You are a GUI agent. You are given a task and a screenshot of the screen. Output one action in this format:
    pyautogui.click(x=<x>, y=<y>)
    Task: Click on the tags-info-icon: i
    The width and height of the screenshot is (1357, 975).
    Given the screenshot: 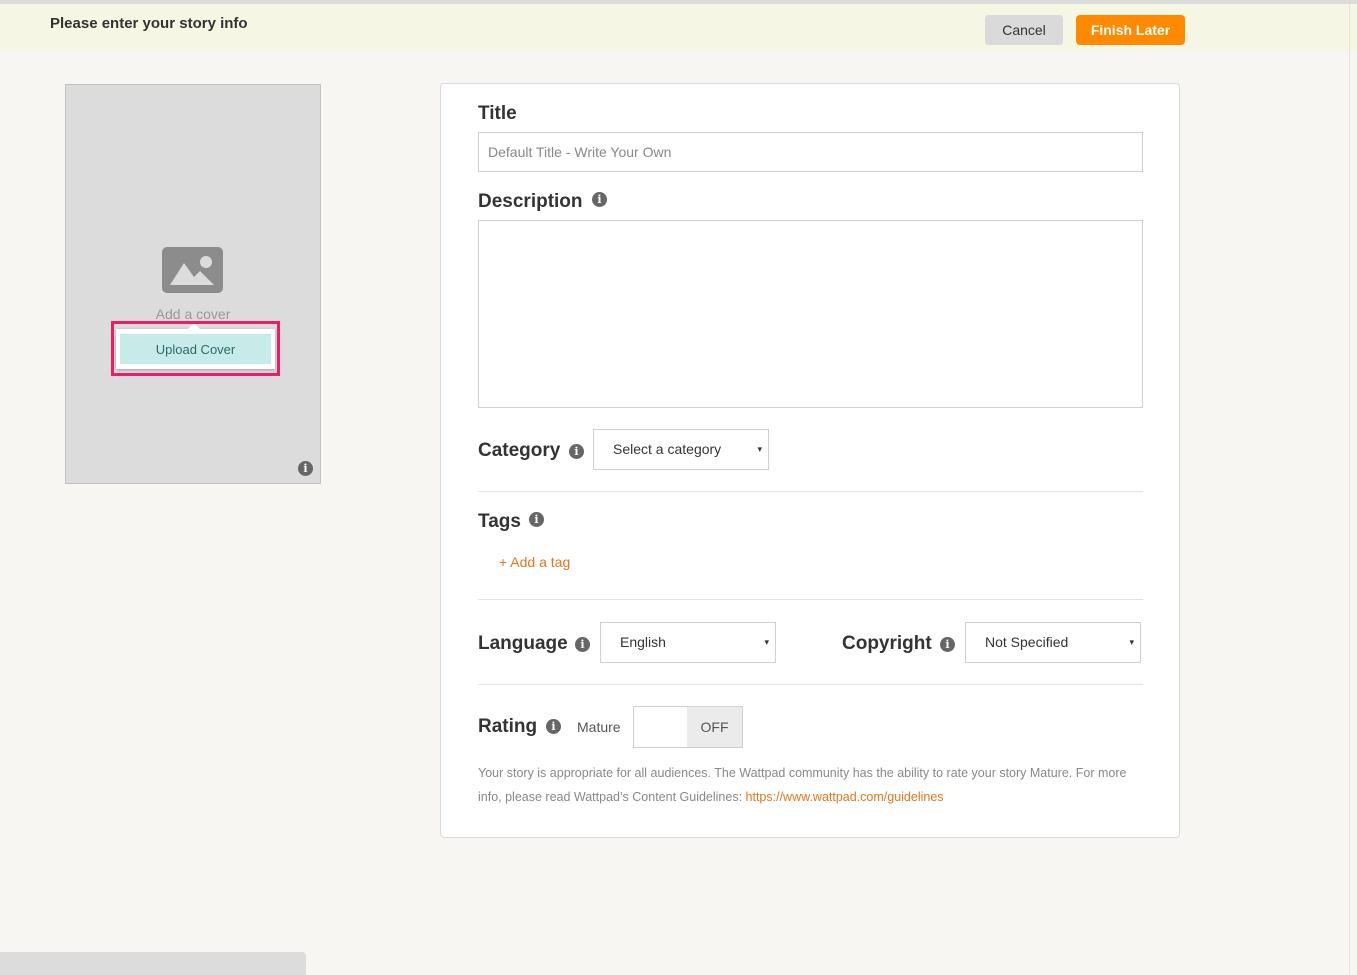 What is the action you would take?
    pyautogui.click(x=536, y=519)
    